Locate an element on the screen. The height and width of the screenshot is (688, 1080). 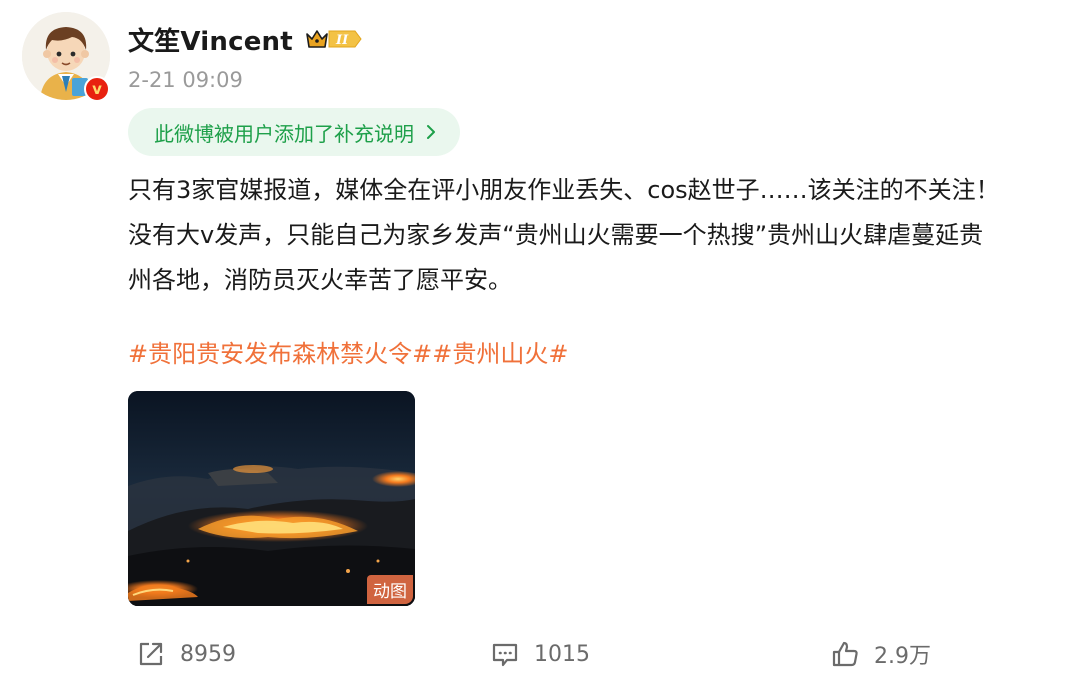
post-text-line: 只有3家官媒报道，媒体全在评小朋友作业丢失、cos赵世子……该关注的不关注！ is located at coordinates (564, 190).